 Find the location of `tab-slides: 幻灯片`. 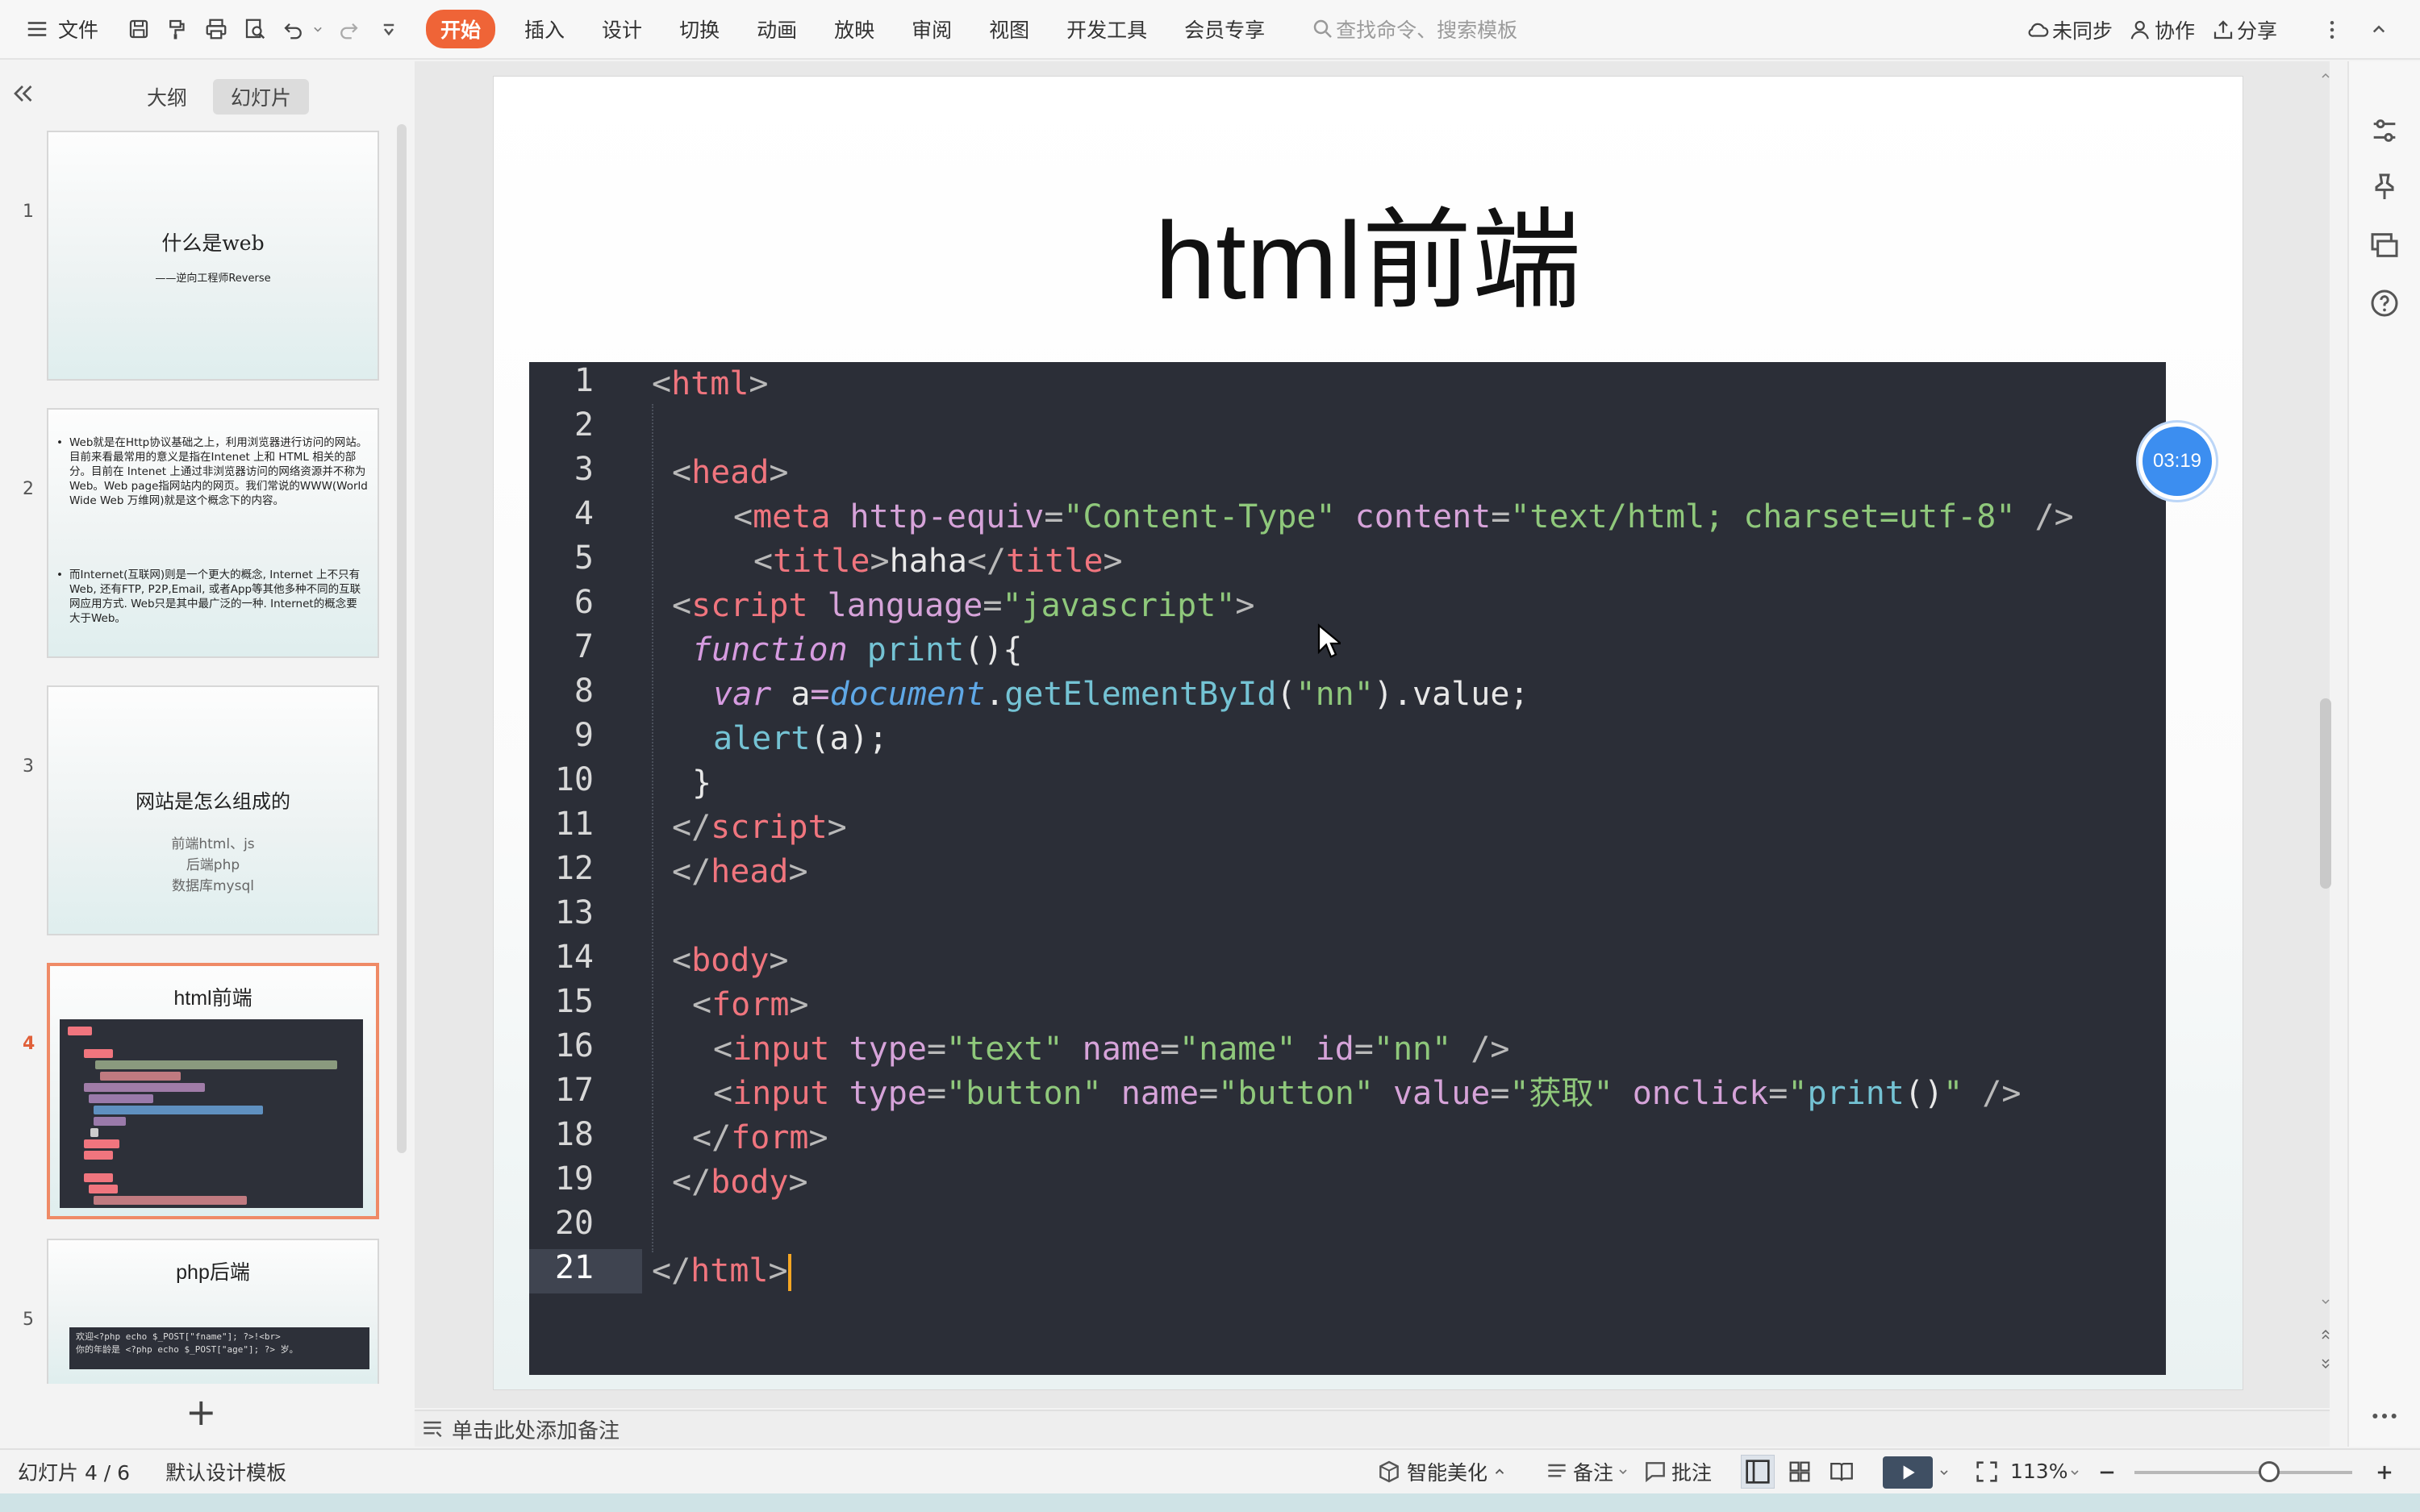

tab-slides: 幻灯片 is located at coordinates (261, 97).